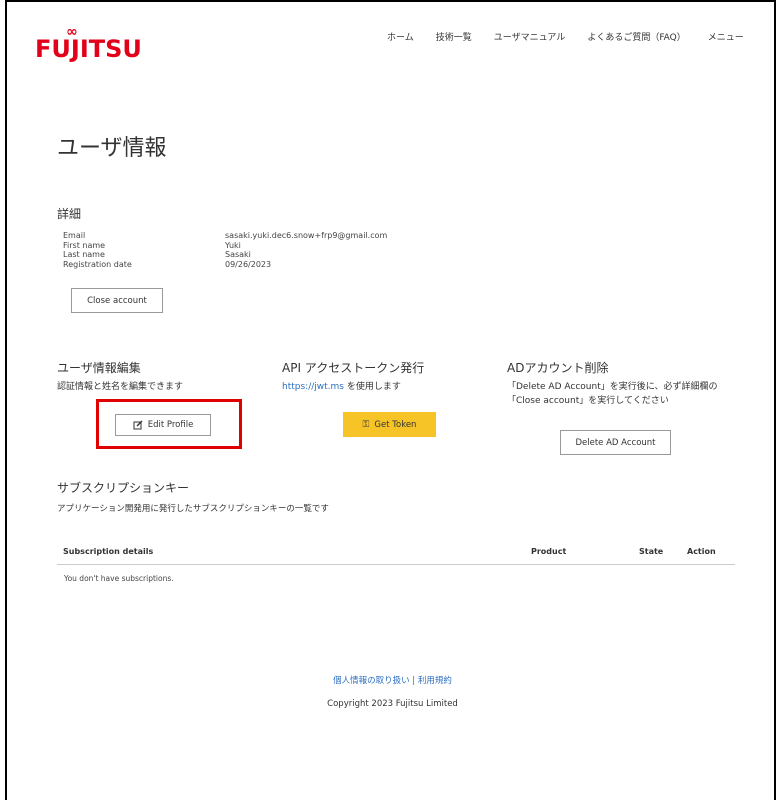 The width and height of the screenshot is (780, 802). Describe the element at coordinates (454, 36) in the screenshot. I see `nav-technologies: 技術一覧` at that location.